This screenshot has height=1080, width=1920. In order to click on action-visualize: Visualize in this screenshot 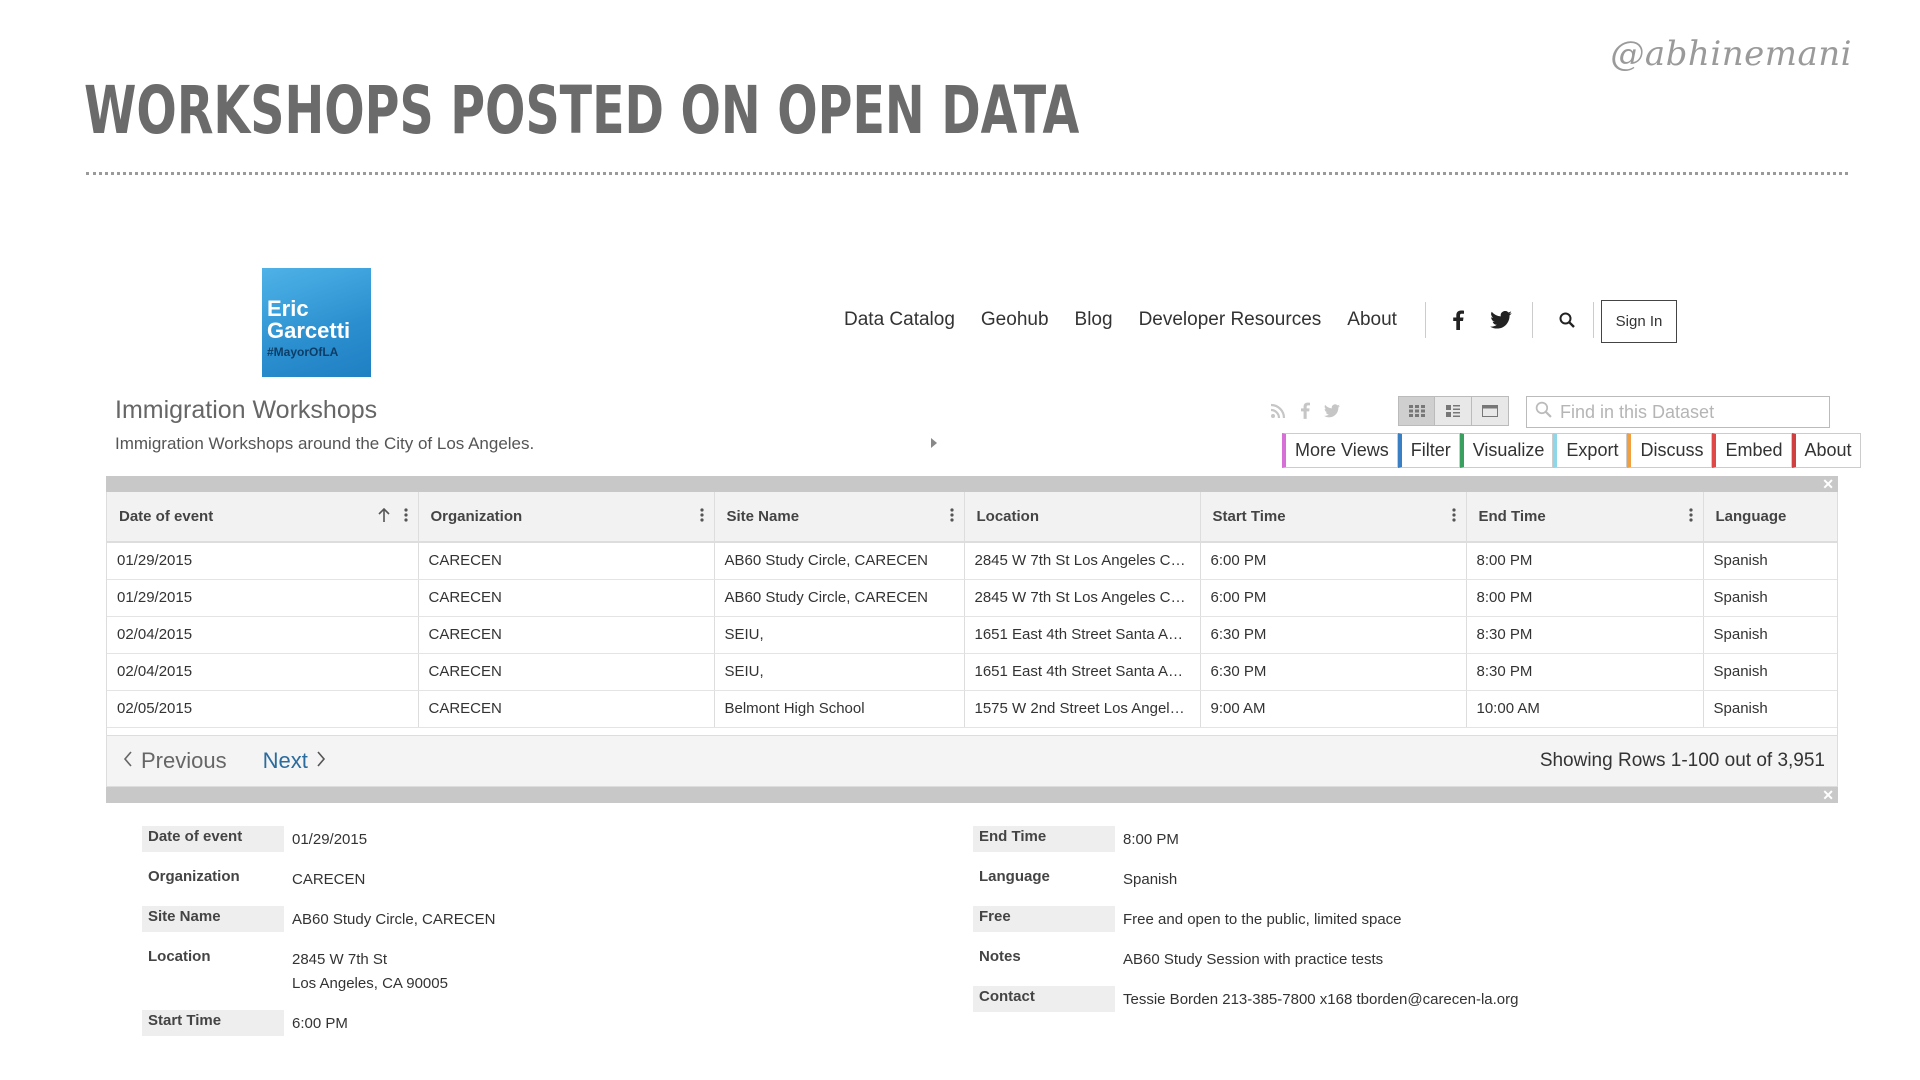, I will do `click(1506, 450)`.